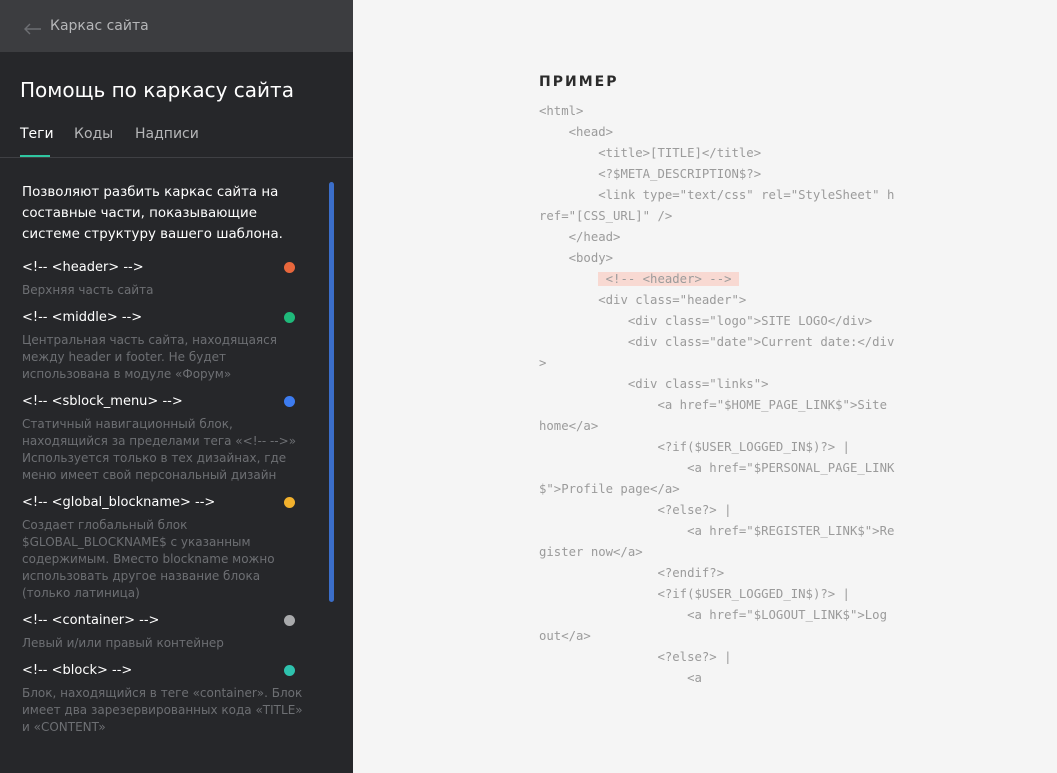 The image size is (1057, 773). I want to click on tag-description: Левый и/или правый контейнер, so click(123, 643).